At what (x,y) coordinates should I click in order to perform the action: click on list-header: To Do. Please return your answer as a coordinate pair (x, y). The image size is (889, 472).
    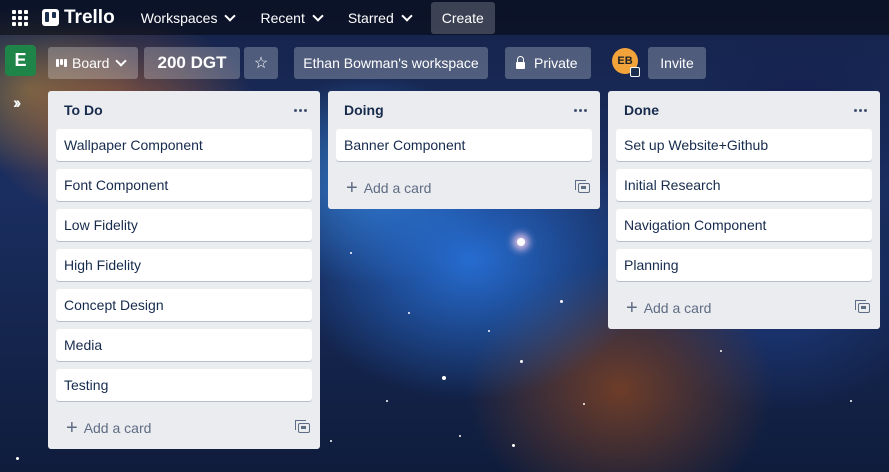
    Looking at the image, I should click on (184, 110).